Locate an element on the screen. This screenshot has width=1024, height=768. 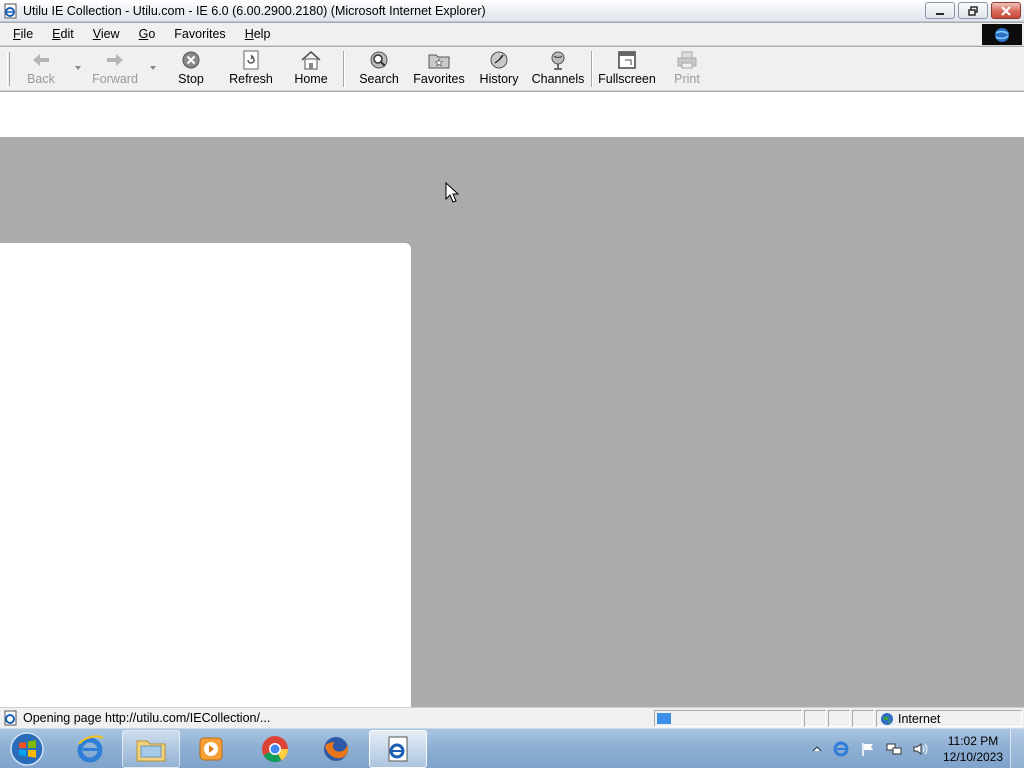
forward-arrow-icon is located at coordinates (115, 60).